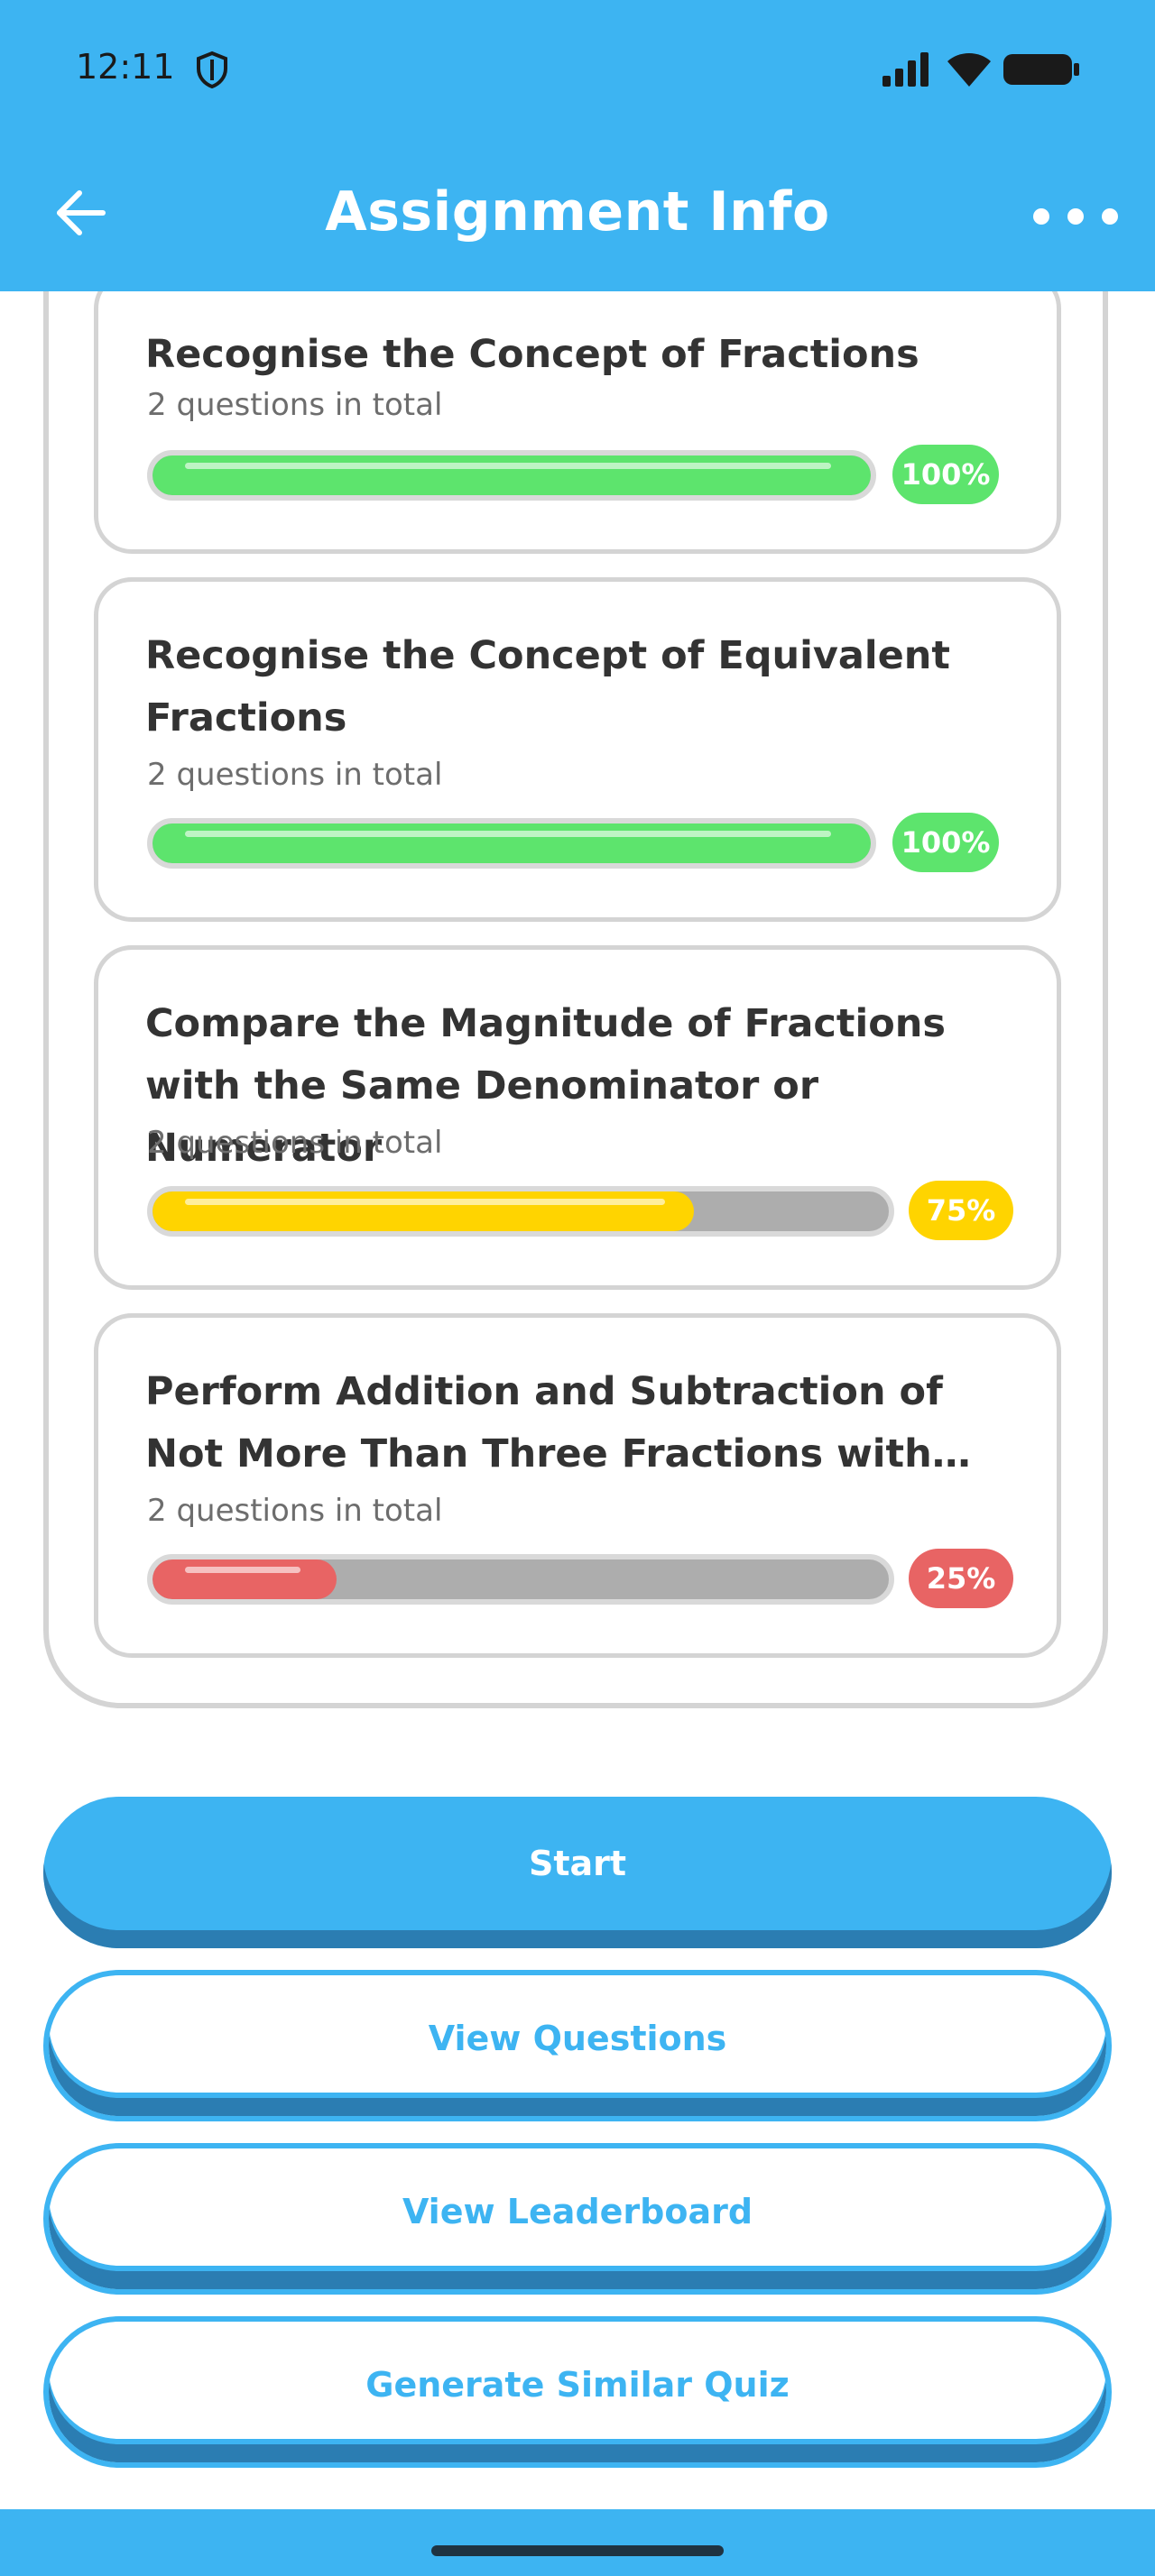 Image resolution: width=1155 pixels, height=2576 pixels. Describe the element at coordinates (577, 2551) in the screenshot. I see `home-indicator` at that location.